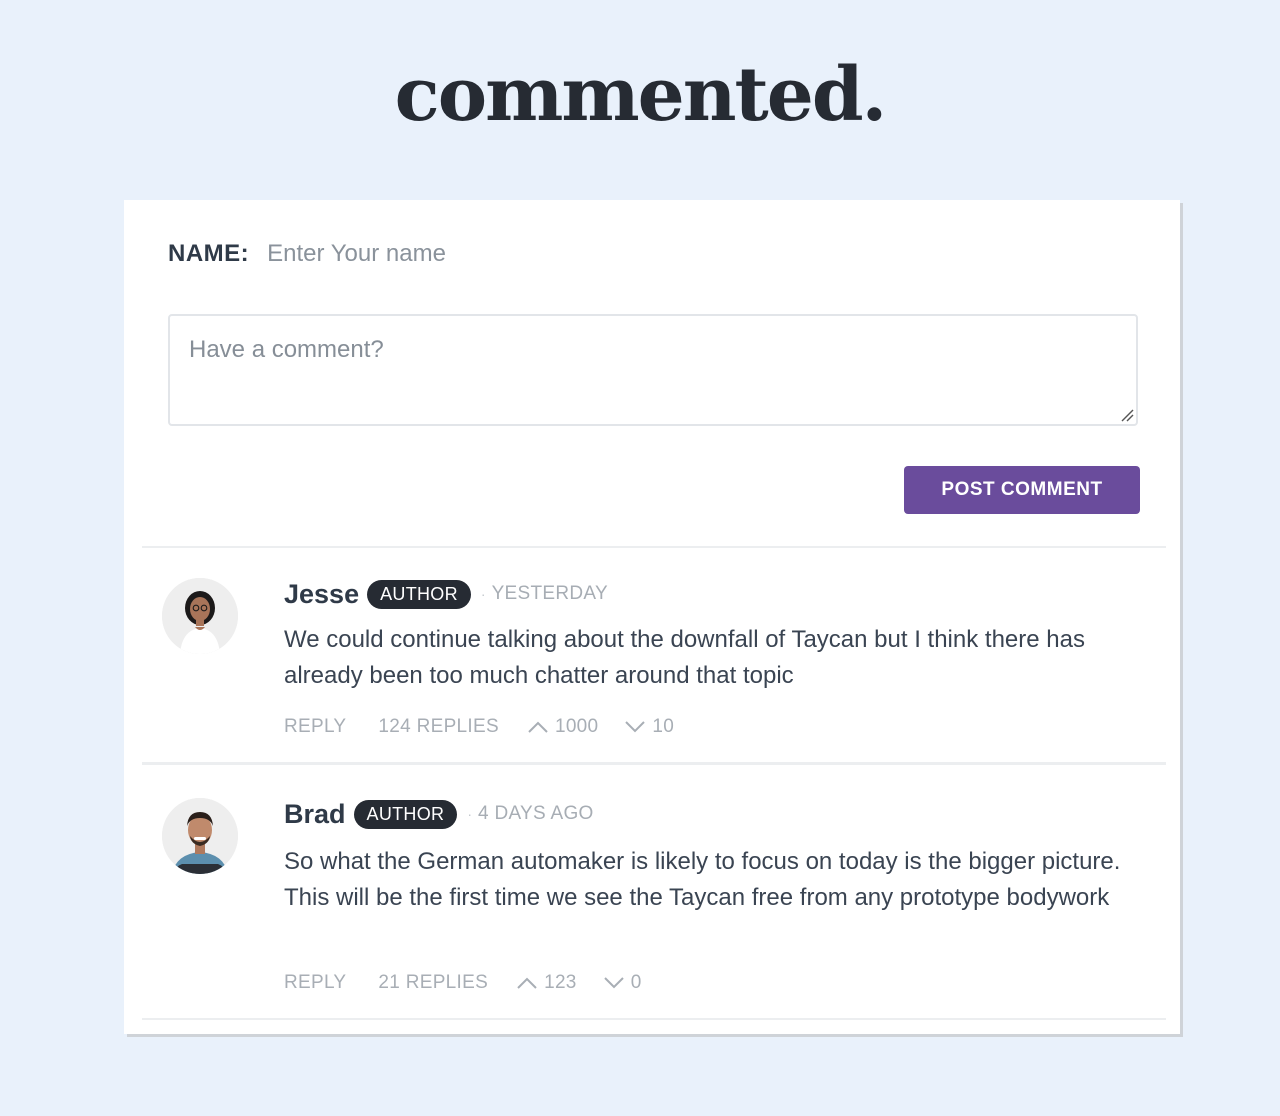 The height and width of the screenshot is (1116, 1280). What do you see at coordinates (467, 254) in the screenshot?
I see `name-input` at bounding box center [467, 254].